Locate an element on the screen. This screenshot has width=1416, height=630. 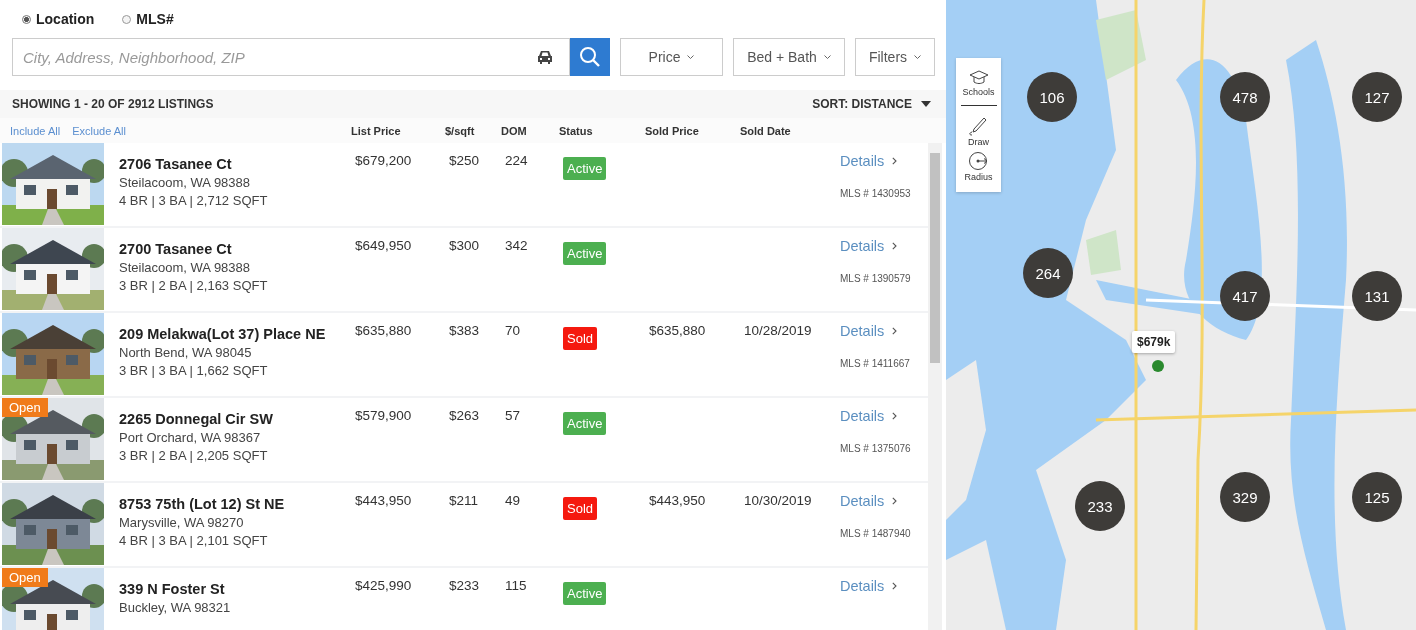
list-price-cell-text: $425,990 is located at coordinates (384, 586).